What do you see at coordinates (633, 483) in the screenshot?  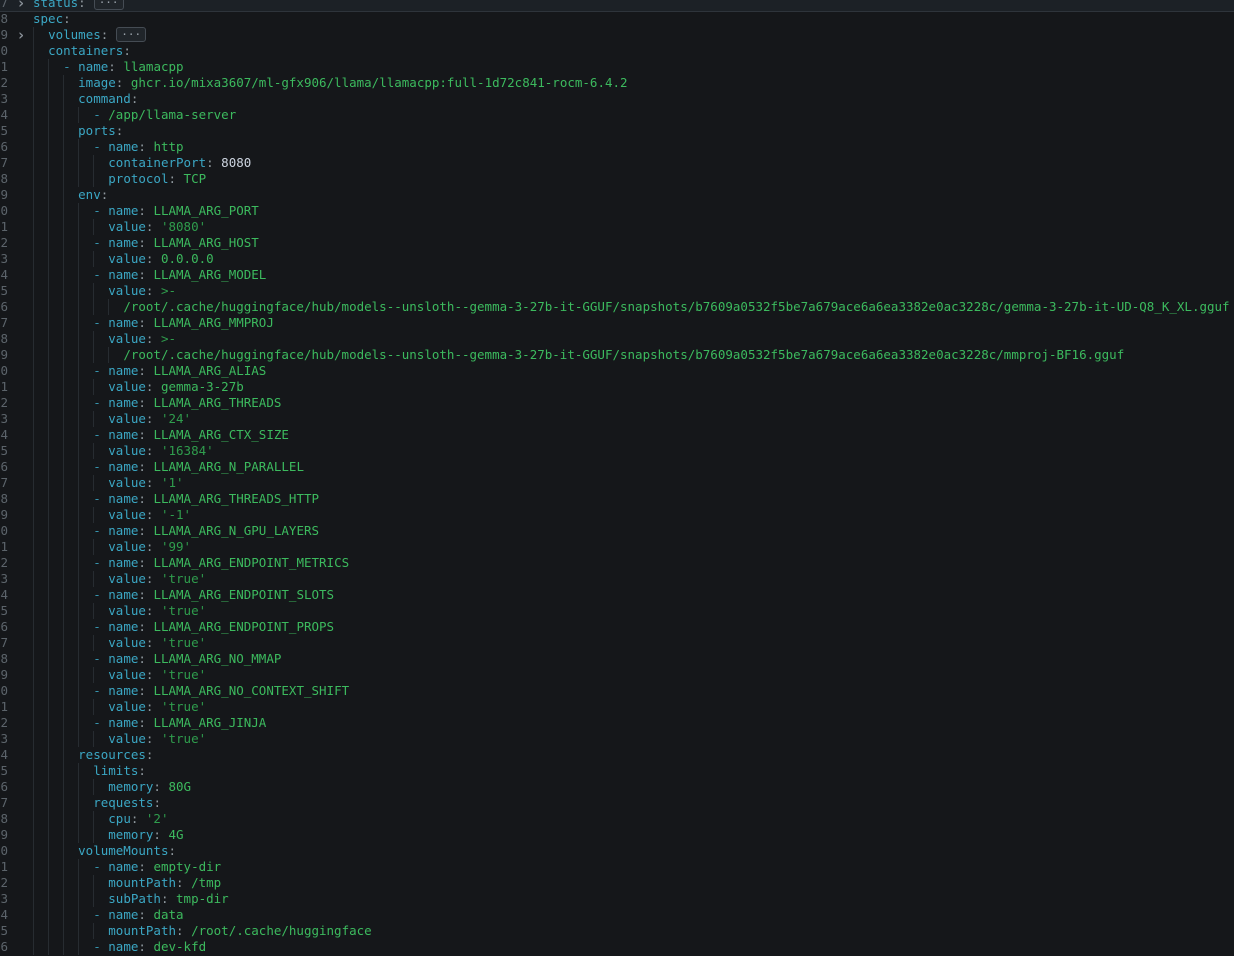 I see `code-line-content: value: '1'` at bounding box center [633, 483].